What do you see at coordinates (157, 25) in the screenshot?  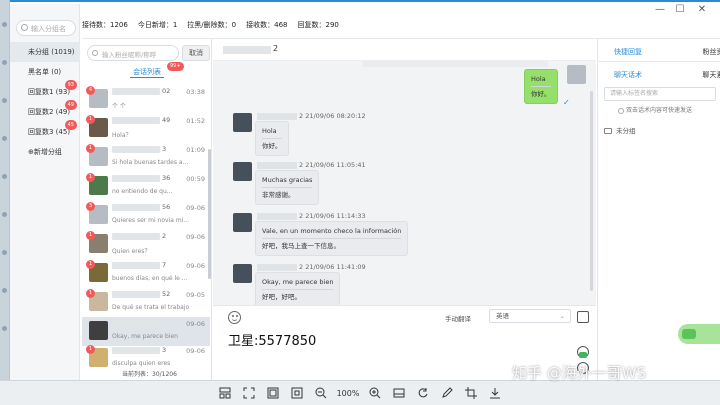 I see `stat-new-today: 今日新增：1` at bounding box center [157, 25].